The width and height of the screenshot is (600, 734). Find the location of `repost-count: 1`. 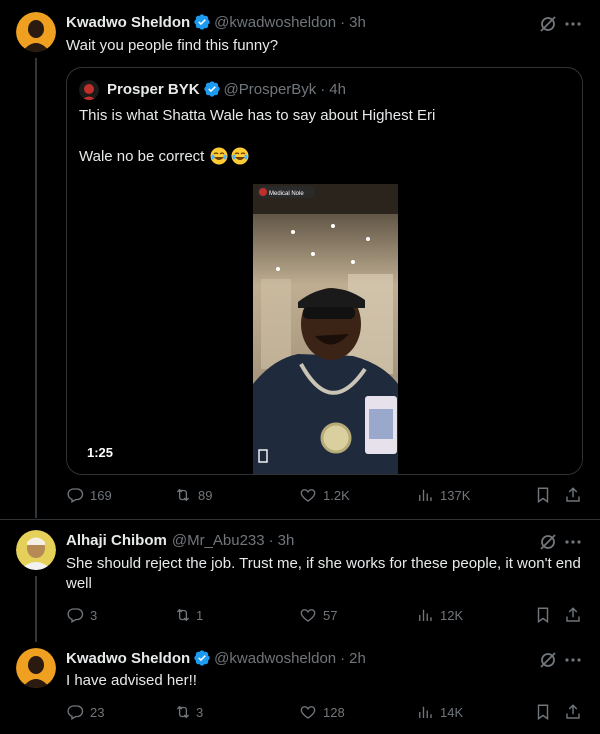

repost-count: 1 is located at coordinates (200, 615).